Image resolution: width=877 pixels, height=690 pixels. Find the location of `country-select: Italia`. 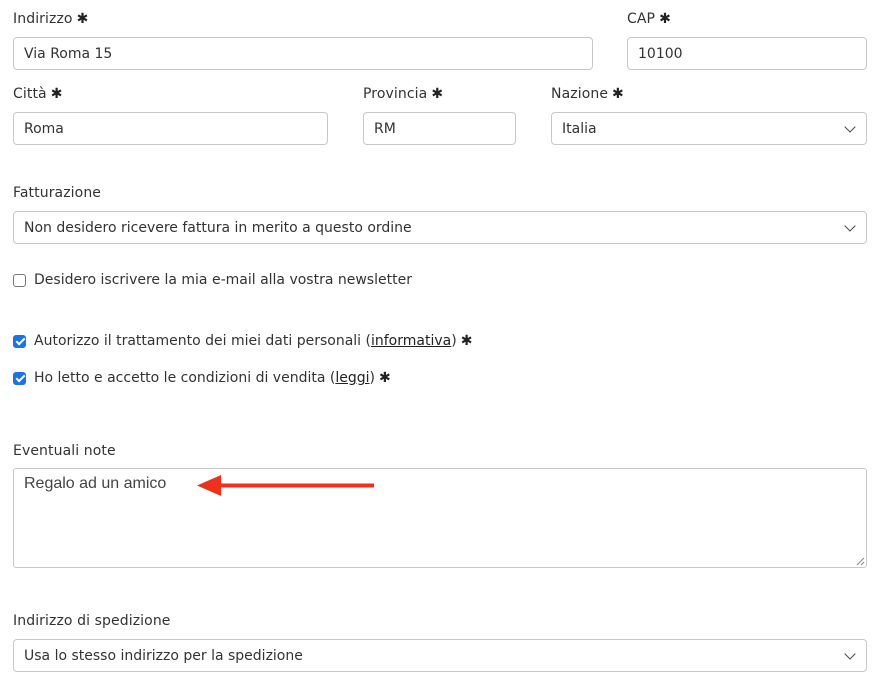

country-select: Italia is located at coordinates (709, 128).